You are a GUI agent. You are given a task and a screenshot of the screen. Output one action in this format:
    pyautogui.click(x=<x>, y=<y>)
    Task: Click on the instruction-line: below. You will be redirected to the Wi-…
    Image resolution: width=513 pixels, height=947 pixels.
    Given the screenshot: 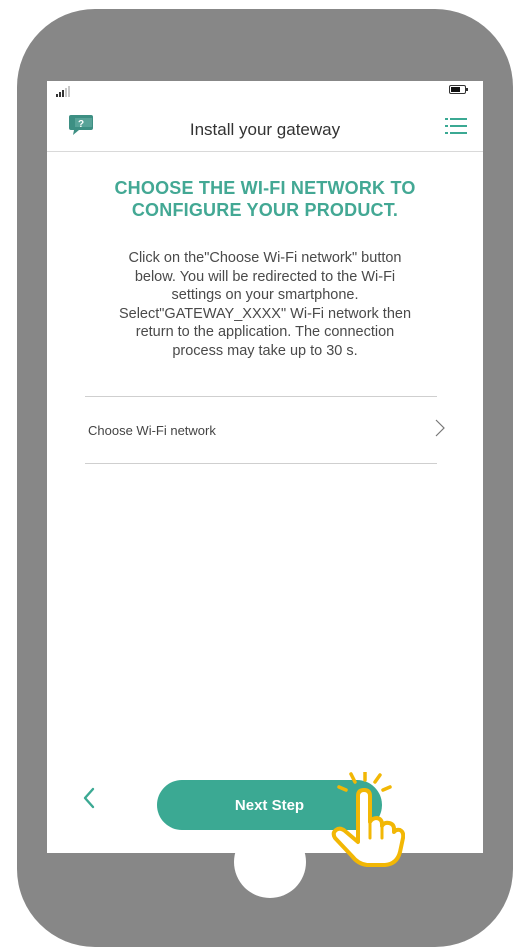 What is the action you would take?
    pyautogui.click(x=265, y=276)
    